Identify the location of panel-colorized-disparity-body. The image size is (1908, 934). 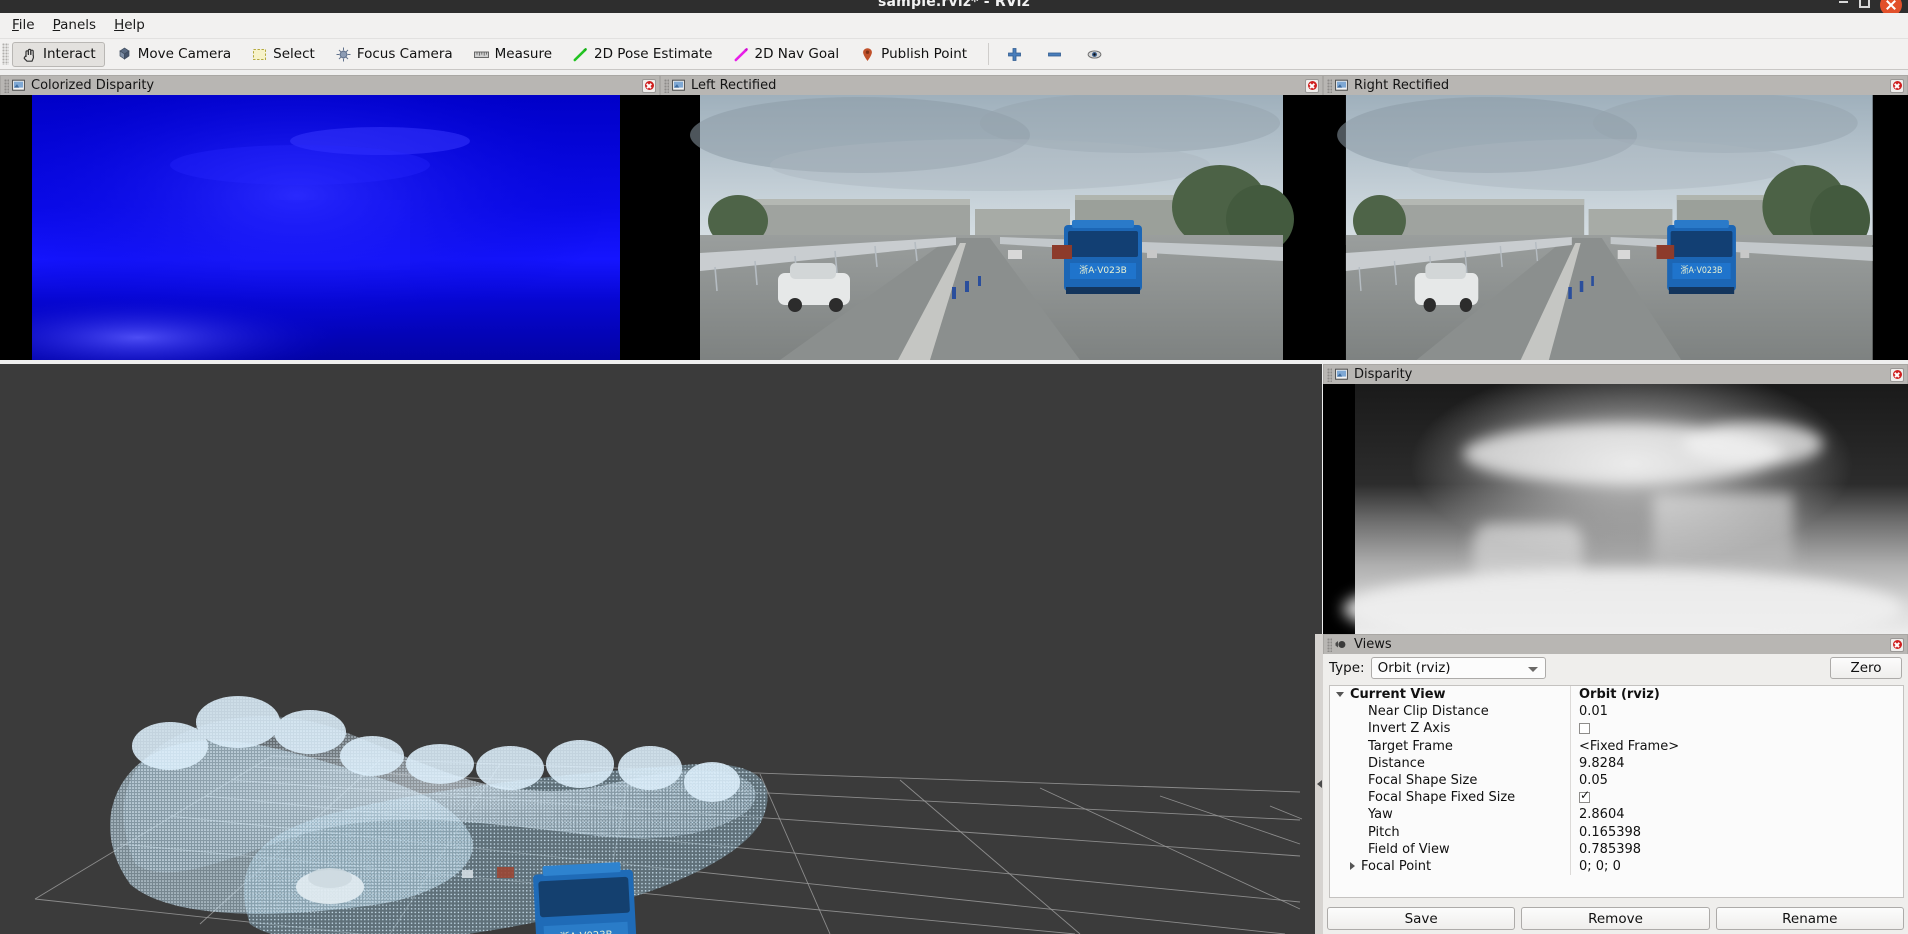
(330, 227).